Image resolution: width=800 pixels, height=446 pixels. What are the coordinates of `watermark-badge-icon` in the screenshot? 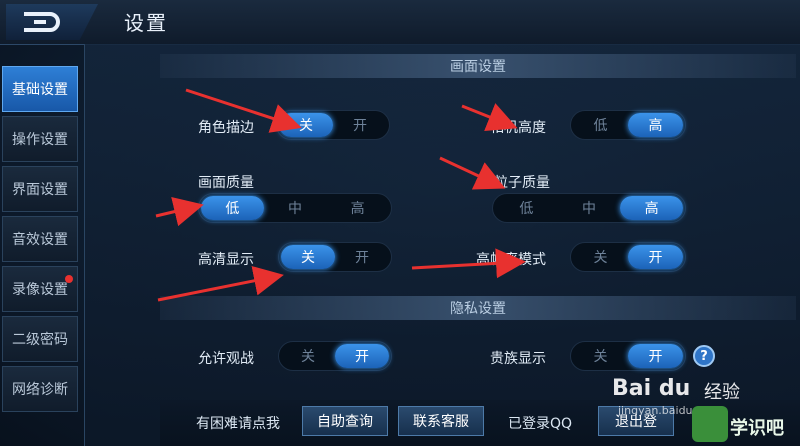 It's located at (710, 424).